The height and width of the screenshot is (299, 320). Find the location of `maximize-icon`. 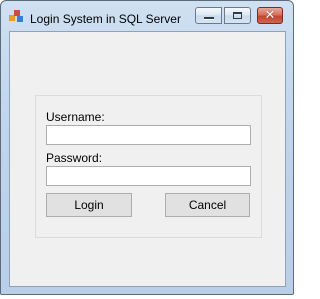

maximize-icon is located at coordinates (237, 15).